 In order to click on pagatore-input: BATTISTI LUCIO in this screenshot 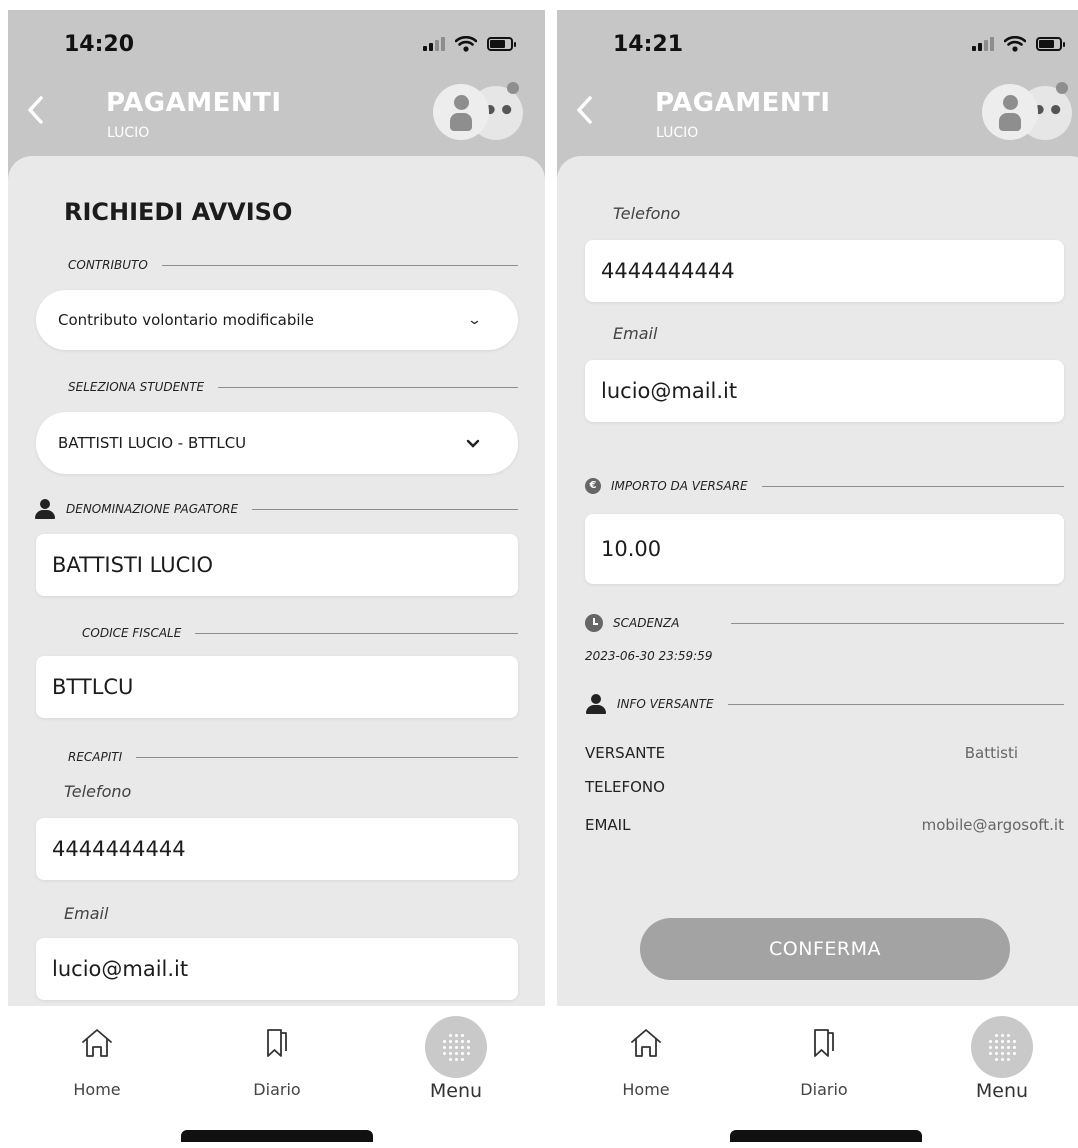, I will do `click(277, 565)`.